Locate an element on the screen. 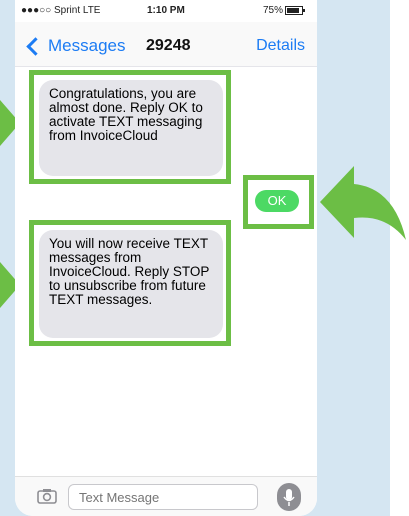  microphone-button is located at coordinates (289, 497).